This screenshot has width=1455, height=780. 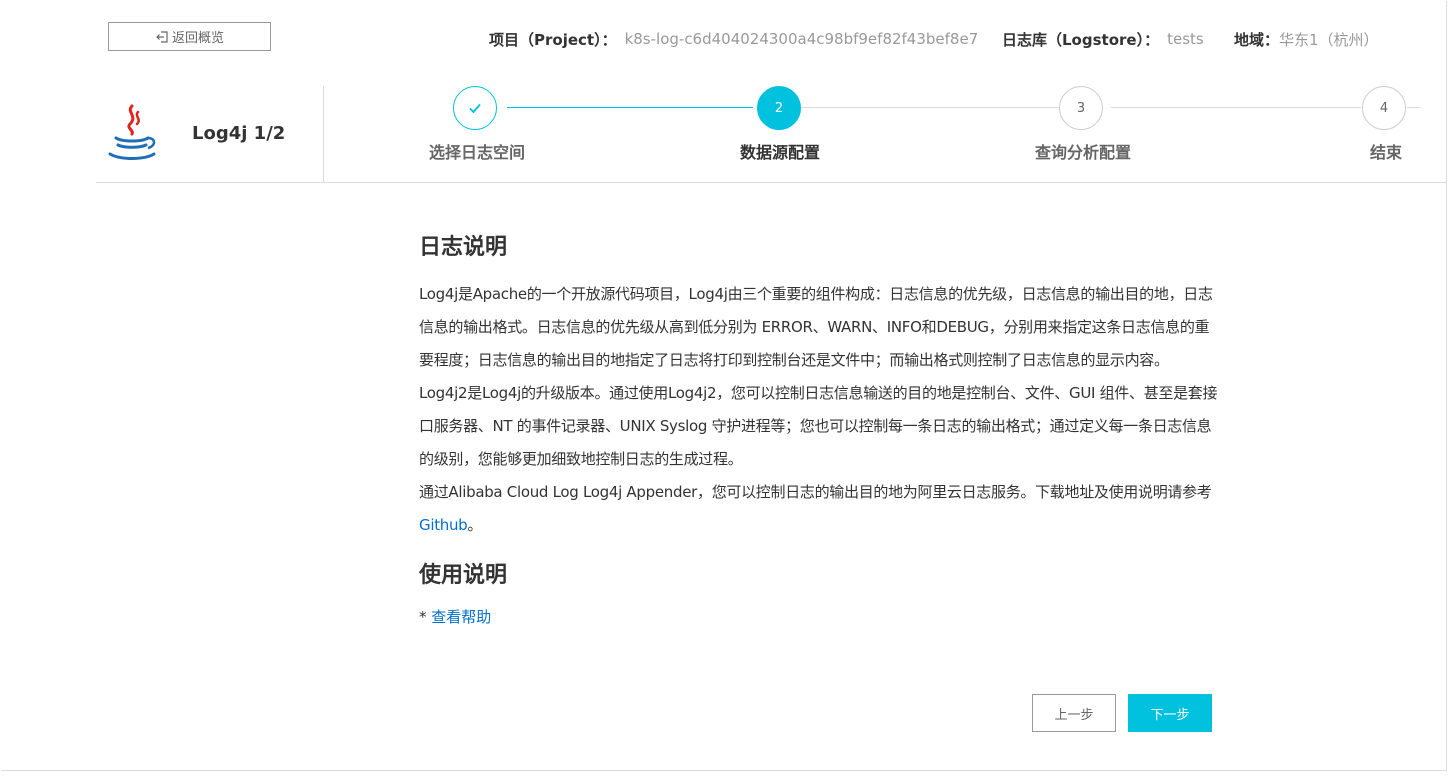 What do you see at coordinates (1384, 108) in the screenshot?
I see `step-4-circle: 4` at bounding box center [1384, 108].